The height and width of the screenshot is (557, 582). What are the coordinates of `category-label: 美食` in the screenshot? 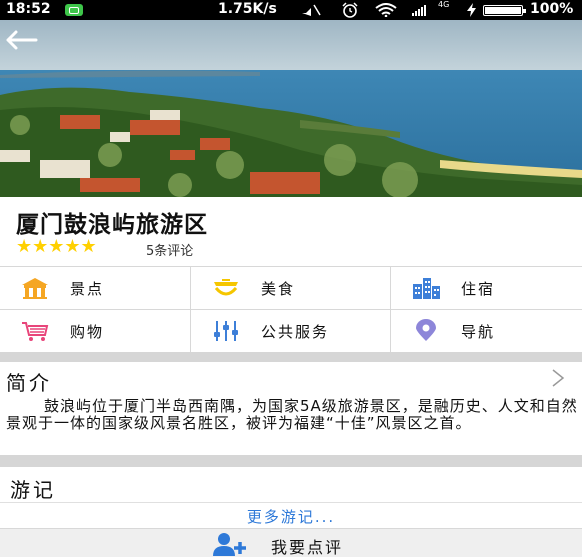 It's located at (278, 288).